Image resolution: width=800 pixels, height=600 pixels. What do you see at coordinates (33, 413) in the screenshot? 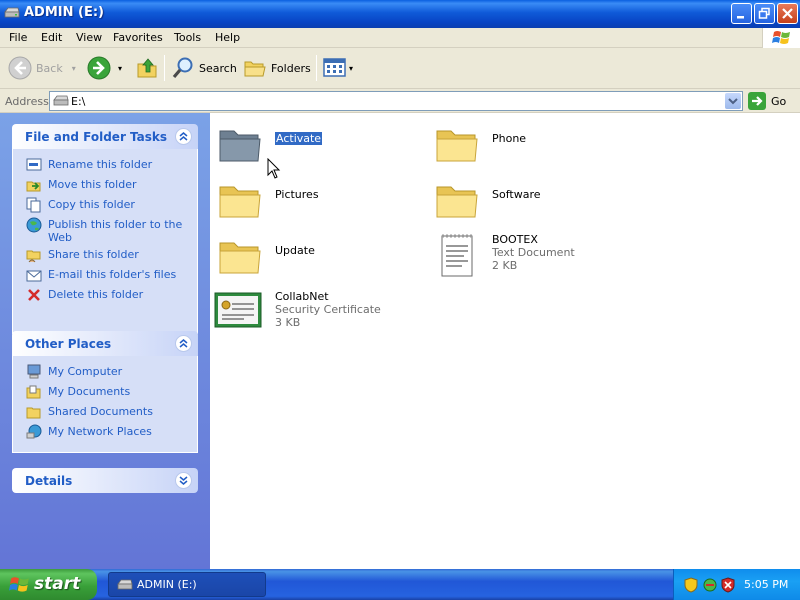
I see `shared-documents-icon` at bounding box center [33, 413].